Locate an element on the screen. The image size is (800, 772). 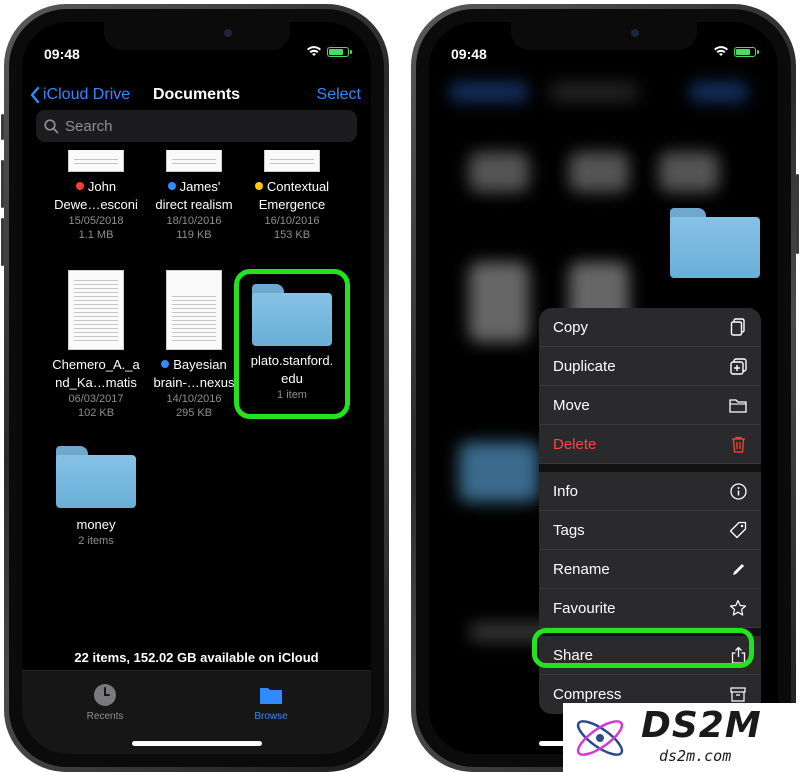
folder-item-count: 2 items is located at coordinates (96, 541).